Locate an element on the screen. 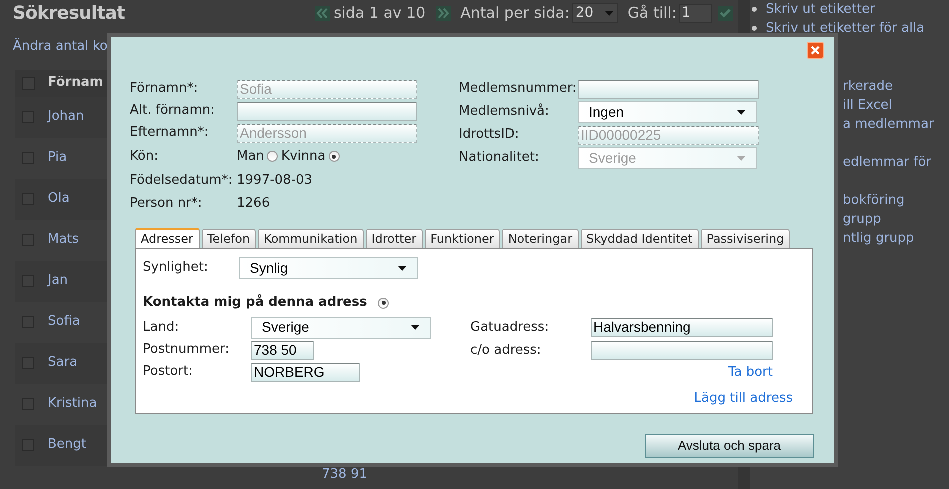  sidebar-link: edlemmar för is located at coordinates (887, 162).